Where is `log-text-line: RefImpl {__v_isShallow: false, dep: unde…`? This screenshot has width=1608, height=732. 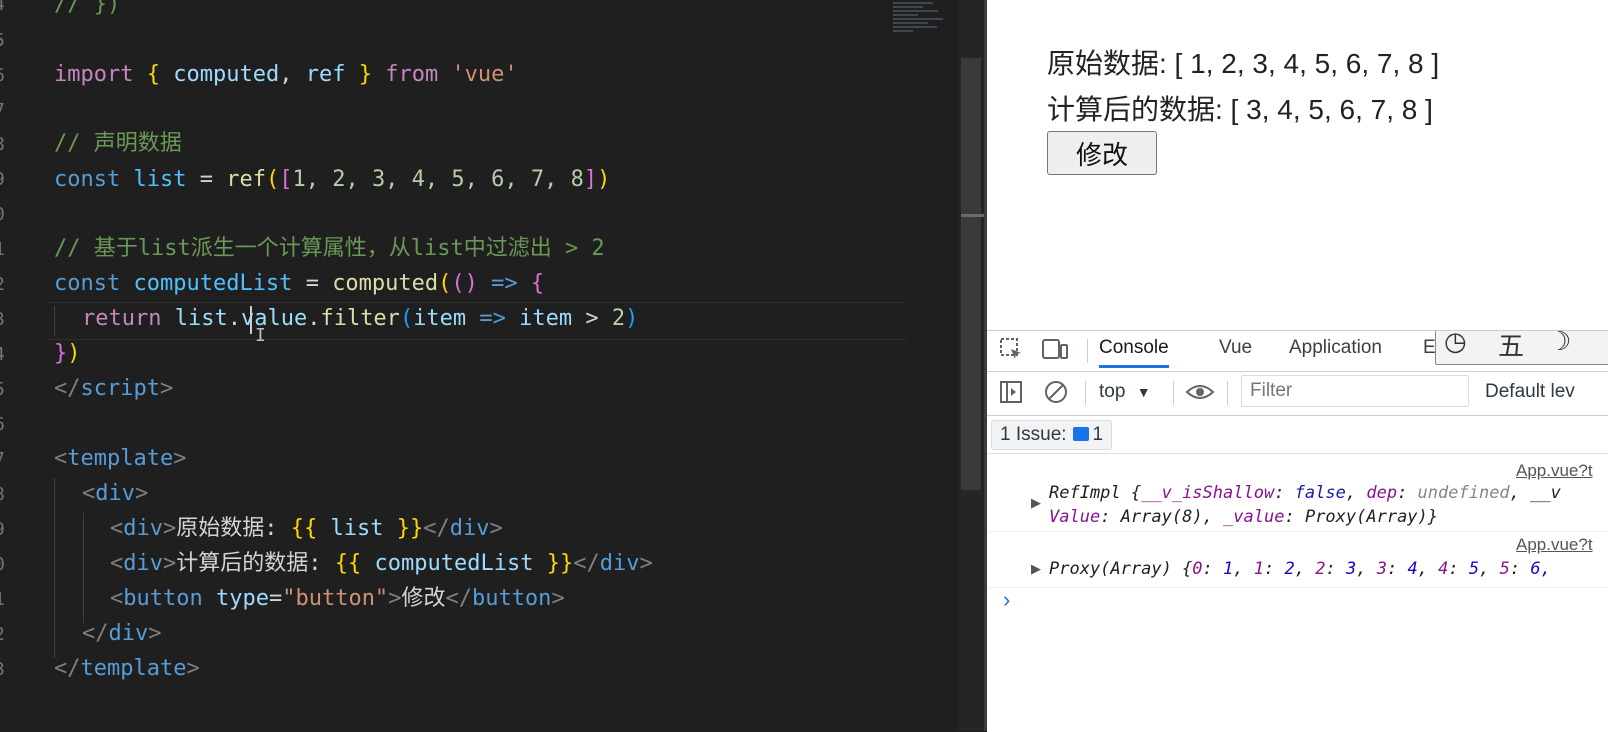 log-text-line: RefImpl {__v_isShallow: false, dep: unde… is located at coordinates (1305, 493).